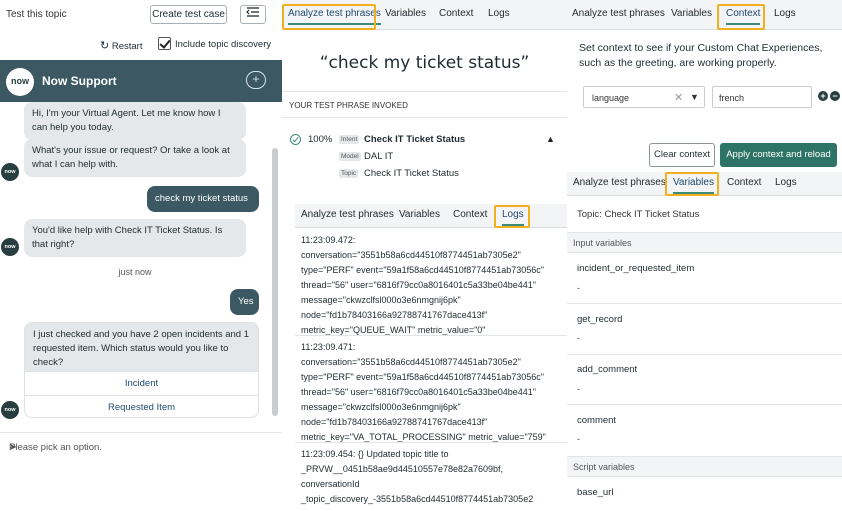  I want to click on user-message: Yes, so click(244, 302).